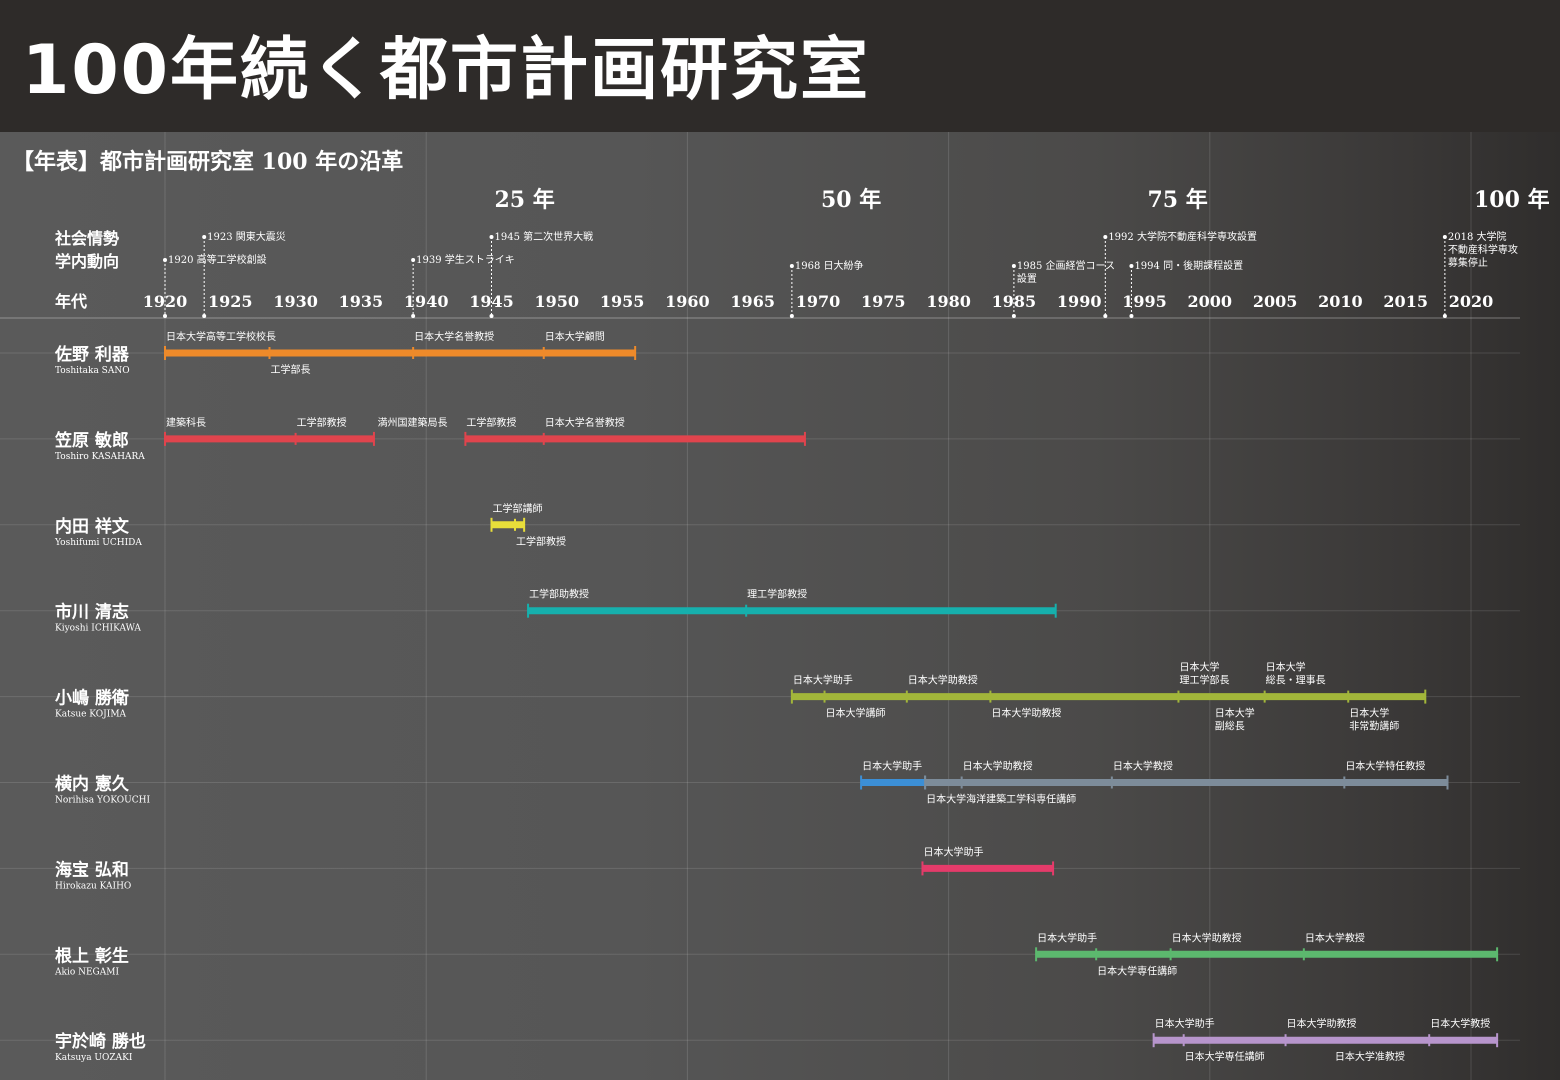 The image size is (1560, 1080). I want to click on role-label: 非常勤講師, so click(1374, 726).